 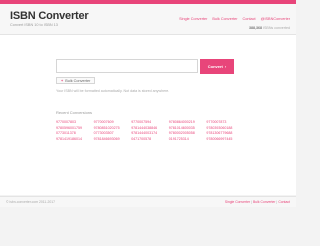 I want to click on nav-bulk-converter: Bulk Converter, so click(x=224, y=19).